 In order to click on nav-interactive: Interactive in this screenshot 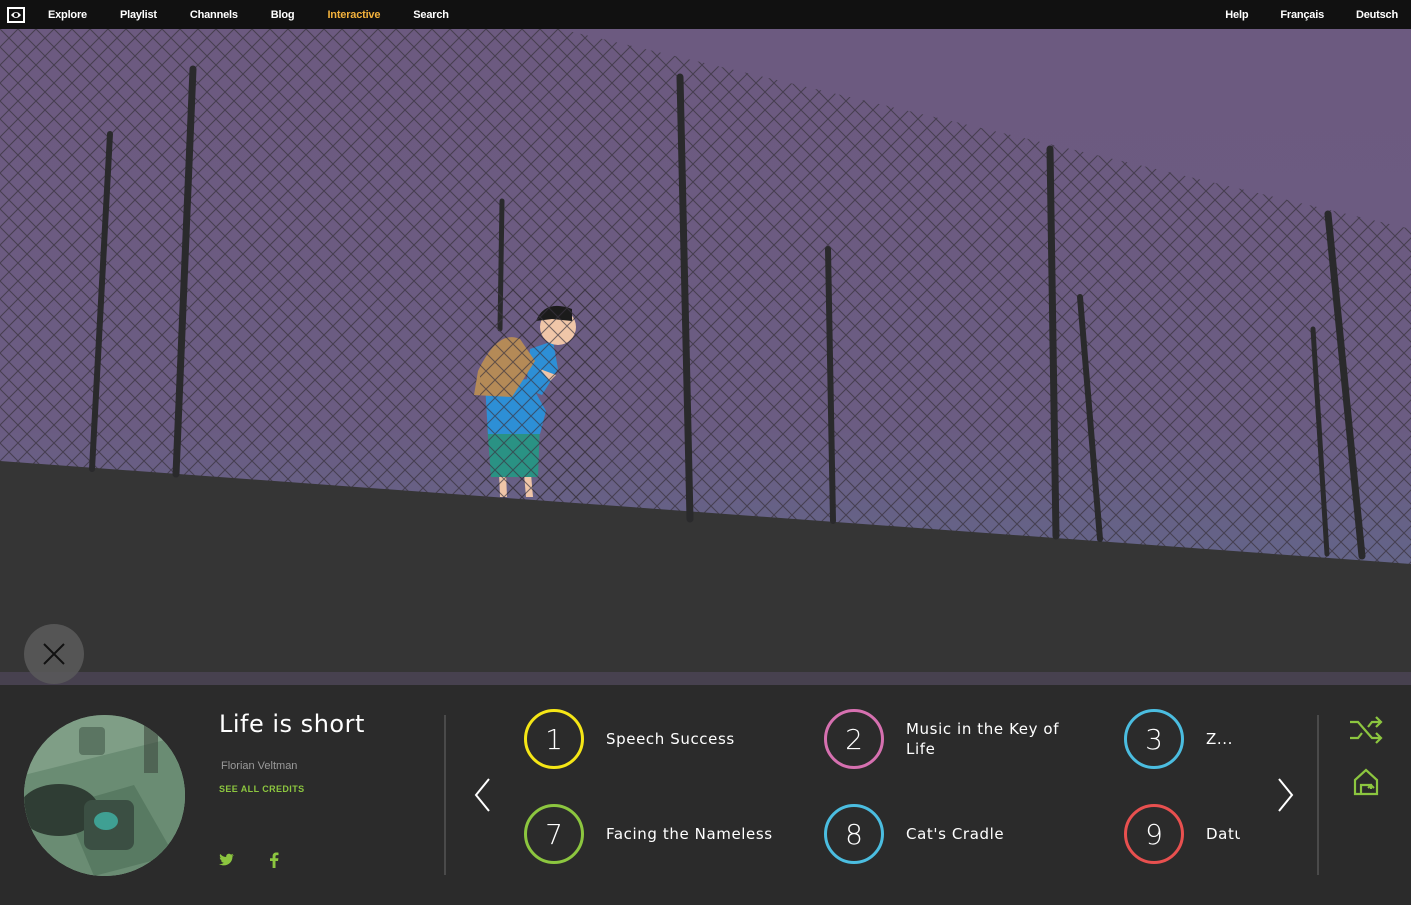, I will do `click(353, 15)`.